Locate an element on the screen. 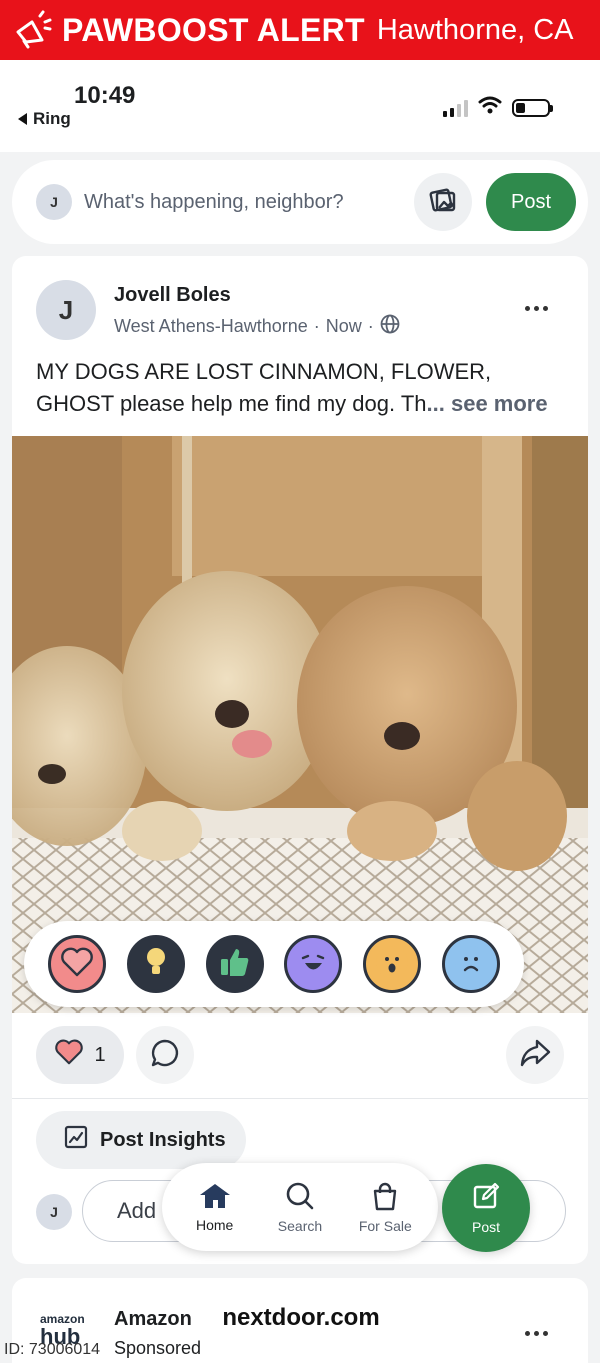 This screenshot has width=600, height=1363. globe-icon is located at coordinates (390, 326).